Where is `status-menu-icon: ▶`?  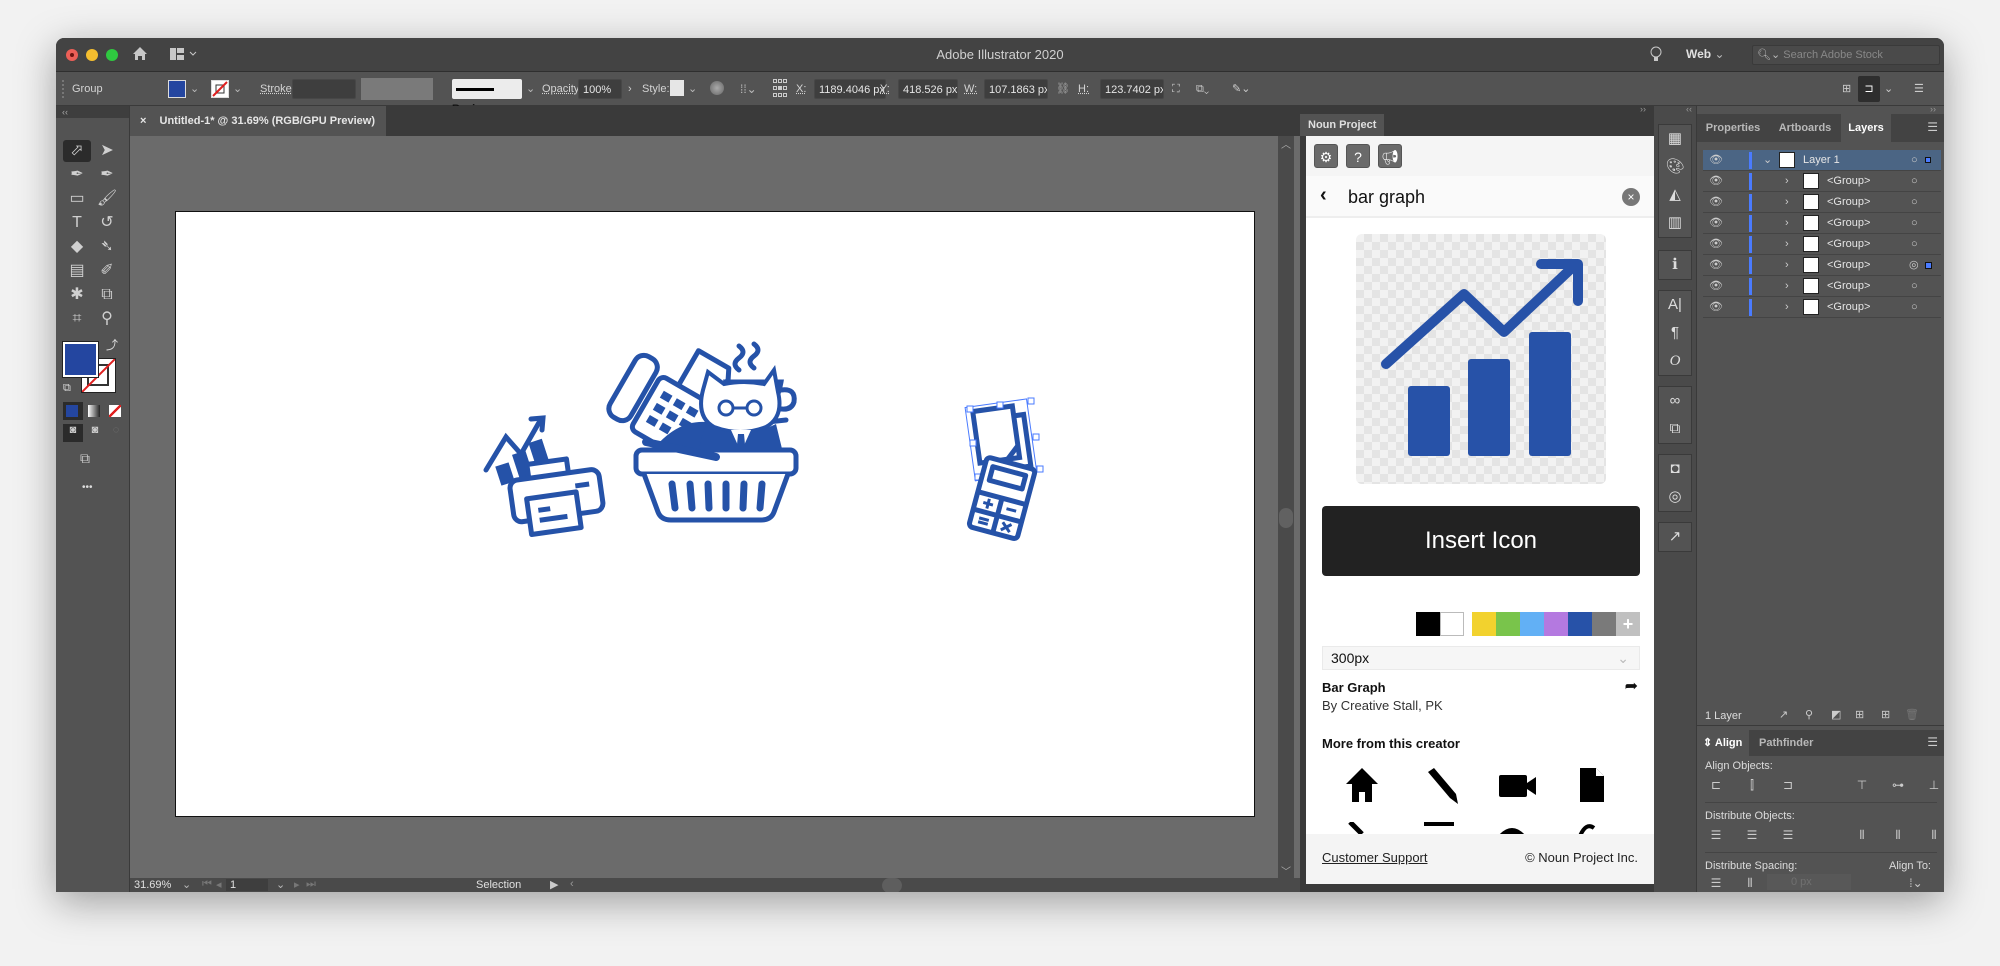 status-menu-icon: ▶ is located at coordinates (554, 884).